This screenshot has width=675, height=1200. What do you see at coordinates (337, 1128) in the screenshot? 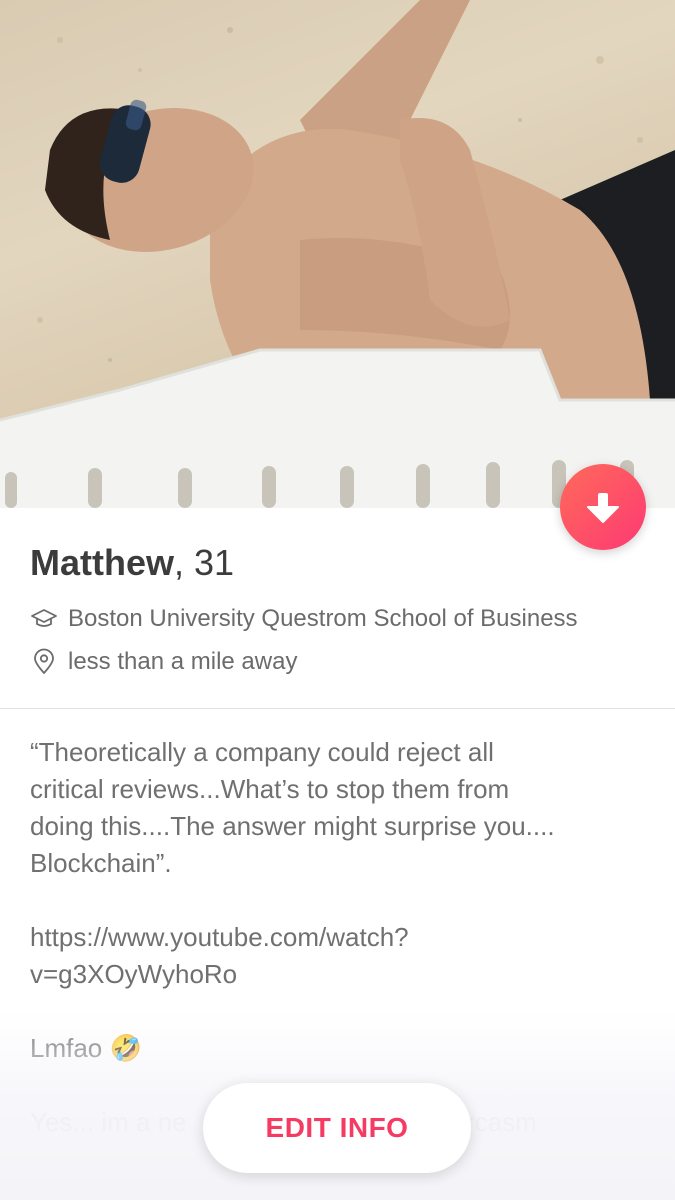
I see `edit-info-button: EDIT INFO` at bounding box center [337, 1128].